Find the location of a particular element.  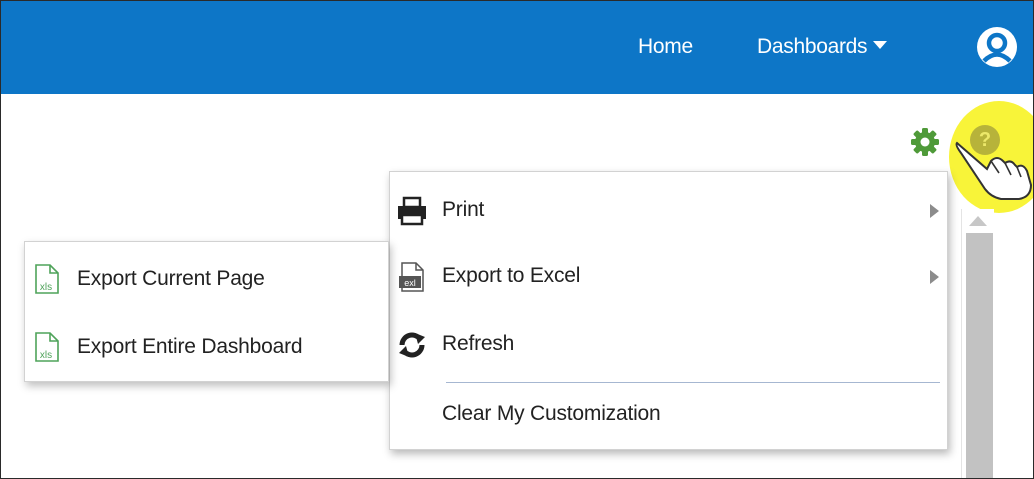

menu-item-label: Refresh is located at coordinates (478, 343).